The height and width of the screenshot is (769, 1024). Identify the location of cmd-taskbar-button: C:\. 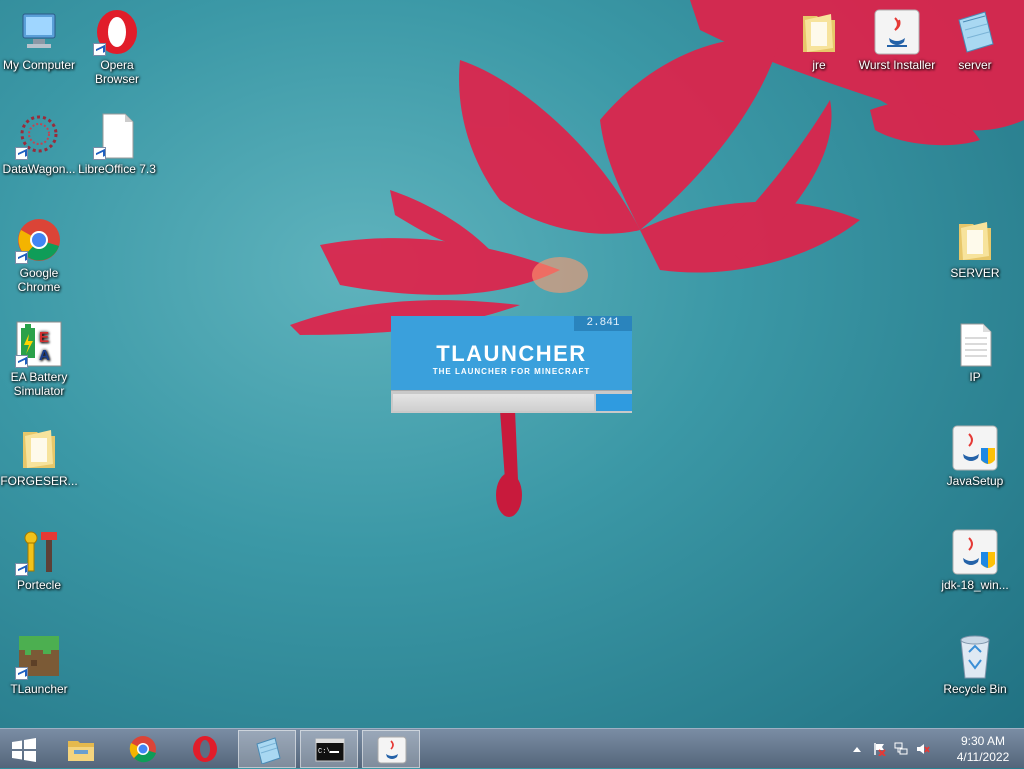
(329, 749).